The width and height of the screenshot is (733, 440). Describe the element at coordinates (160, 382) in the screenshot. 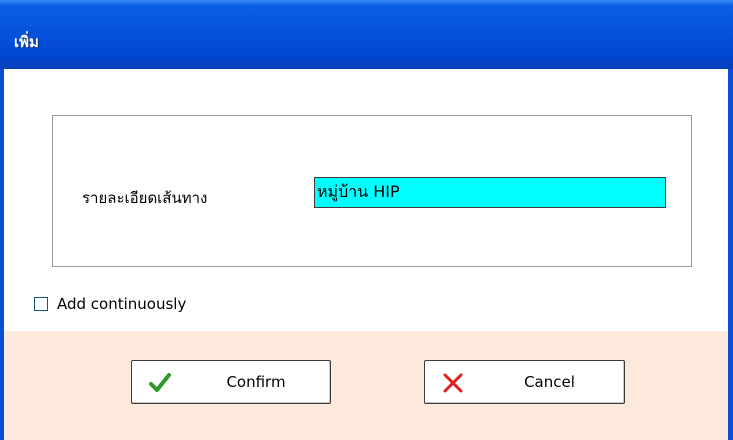

I see `check-icon` at that location.